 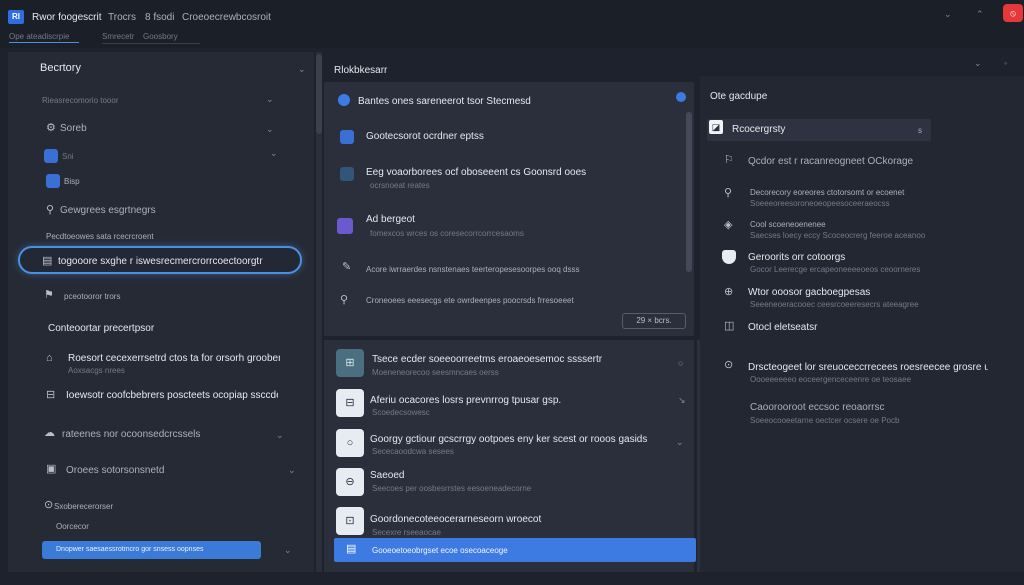 What do you see at coordinates (80, 100) in the screenshot?
I see `left-section-heading: Rieasrecomorio tooor` at bounding box center [80, 100].